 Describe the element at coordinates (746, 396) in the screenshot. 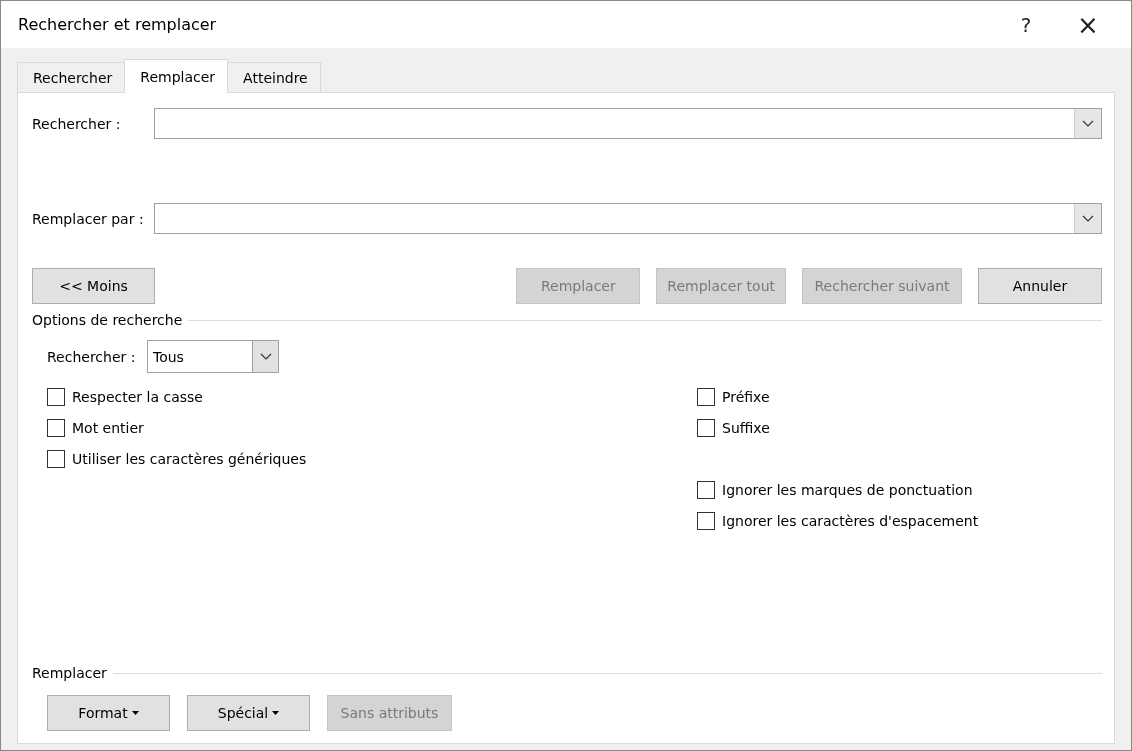

I see `checkbox-label: Préfixe` at that location.